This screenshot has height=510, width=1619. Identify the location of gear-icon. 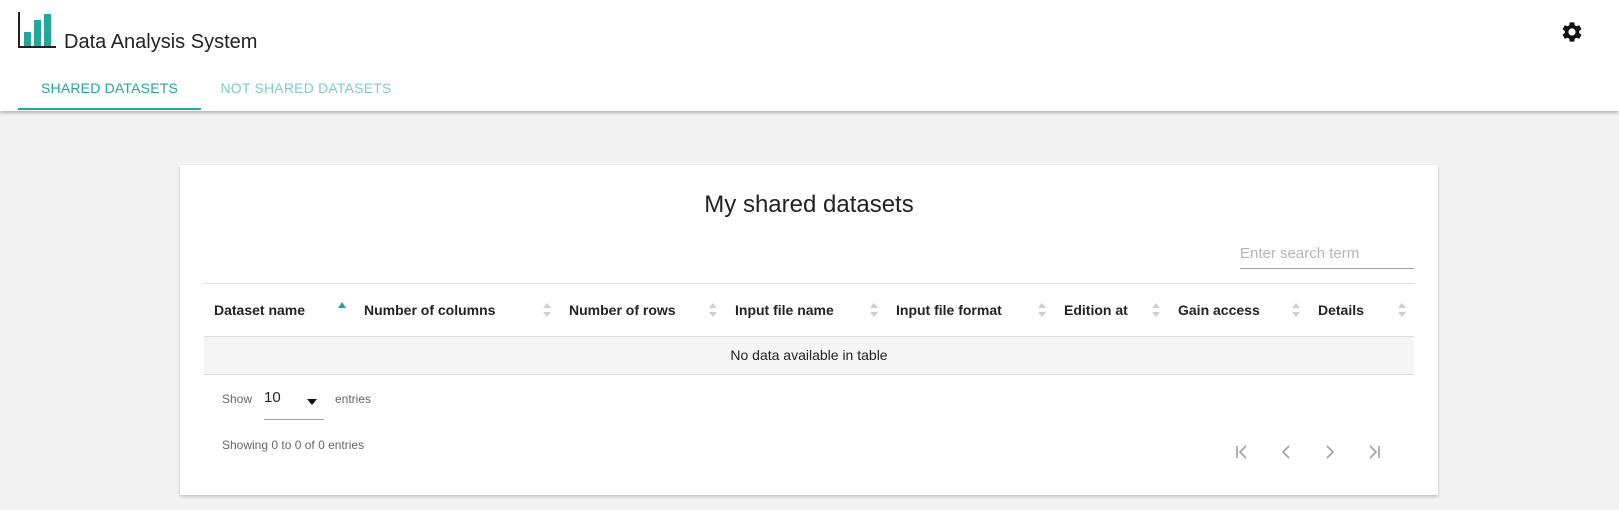
(1572, 32).